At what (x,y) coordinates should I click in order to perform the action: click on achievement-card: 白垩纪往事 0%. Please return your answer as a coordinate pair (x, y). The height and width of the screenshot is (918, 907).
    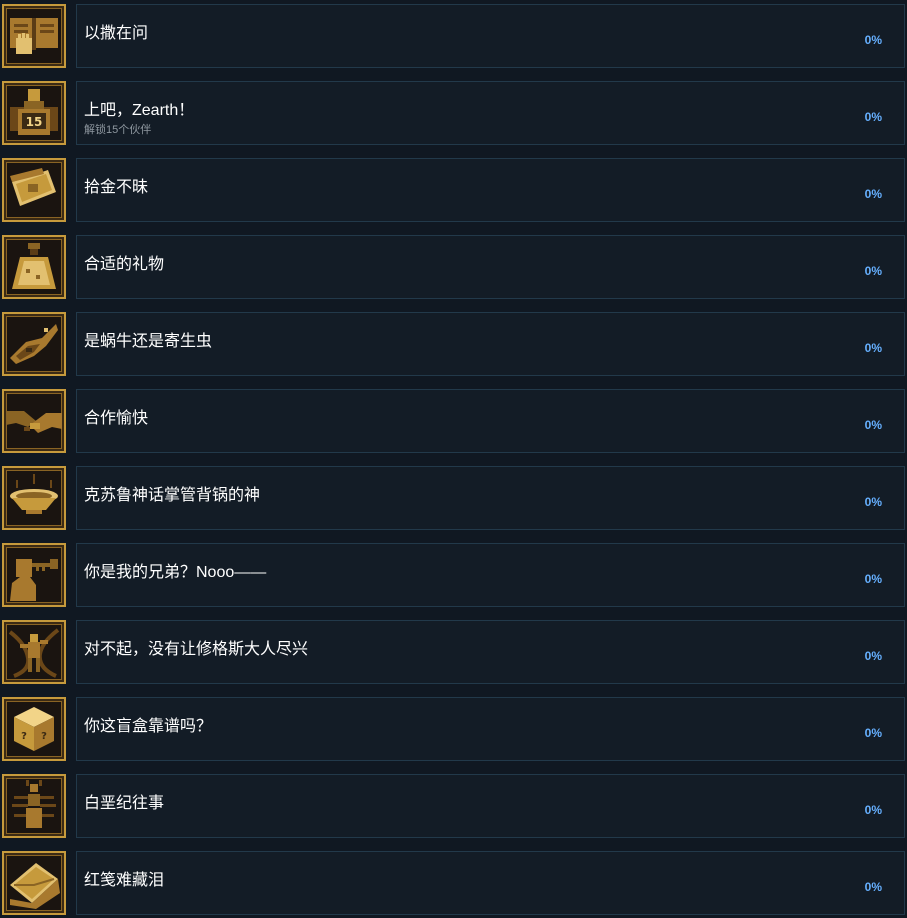
    Looking at the image, I should click on (490, 806).